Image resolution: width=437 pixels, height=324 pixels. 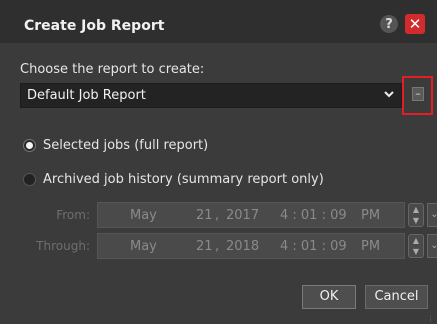 What do you see at coordinates (143, 246) in the screenshot?
I see `through-month: May` at bounding box center [143, 246].